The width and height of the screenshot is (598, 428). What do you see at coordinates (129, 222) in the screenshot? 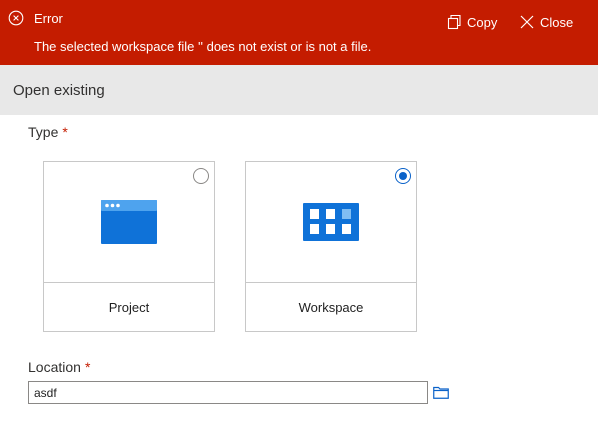
I see `project-window-icon` at bounding box center [129, 222].